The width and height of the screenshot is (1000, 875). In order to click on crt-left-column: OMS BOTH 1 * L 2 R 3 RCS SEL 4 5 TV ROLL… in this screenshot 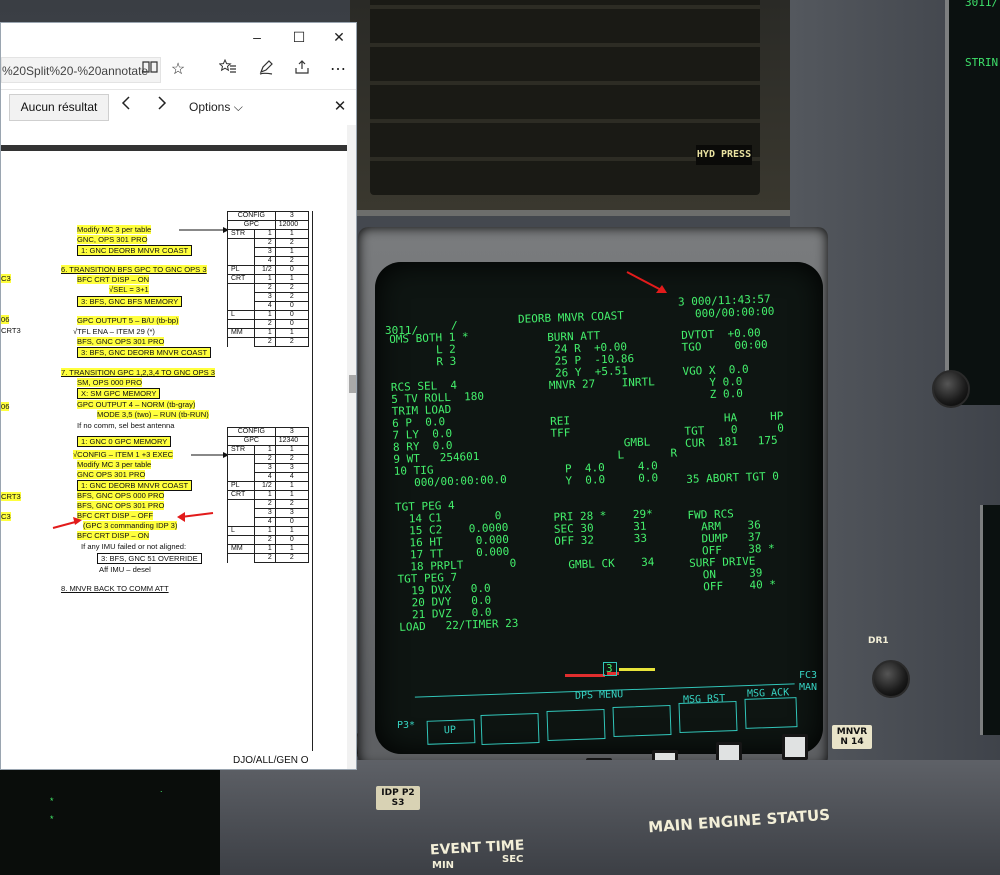, I will do `click(454, 482)`.